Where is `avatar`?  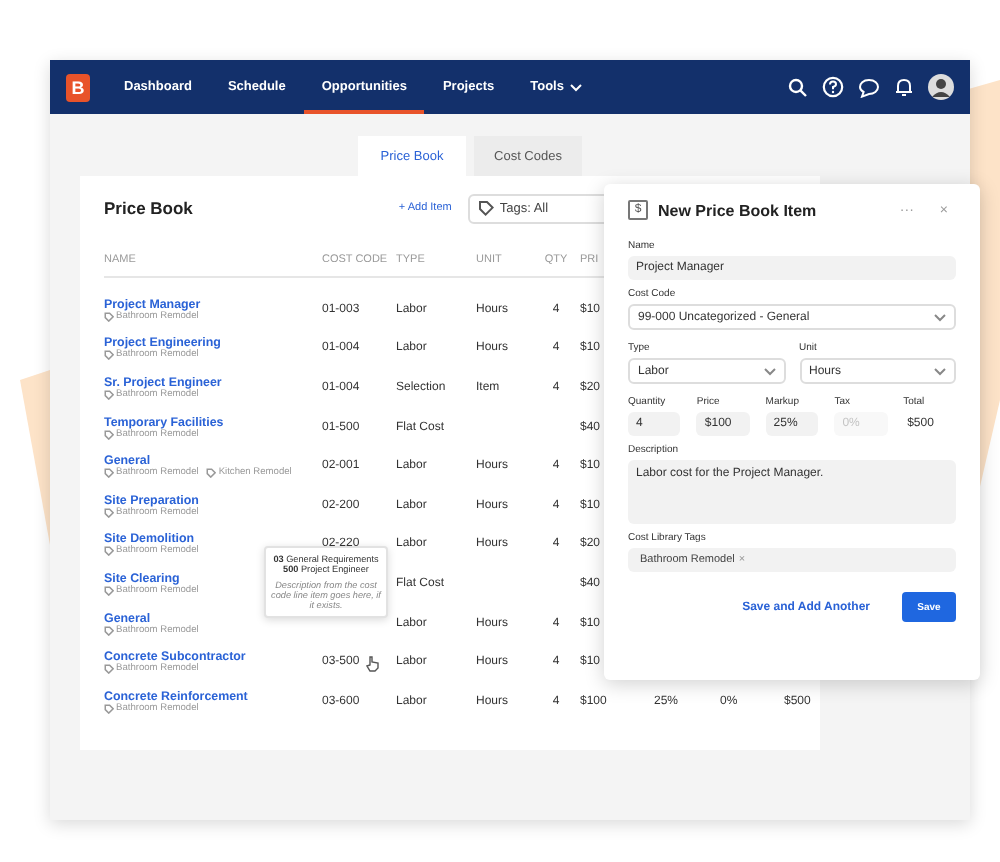 avatar is located at coordinates (941, 87).